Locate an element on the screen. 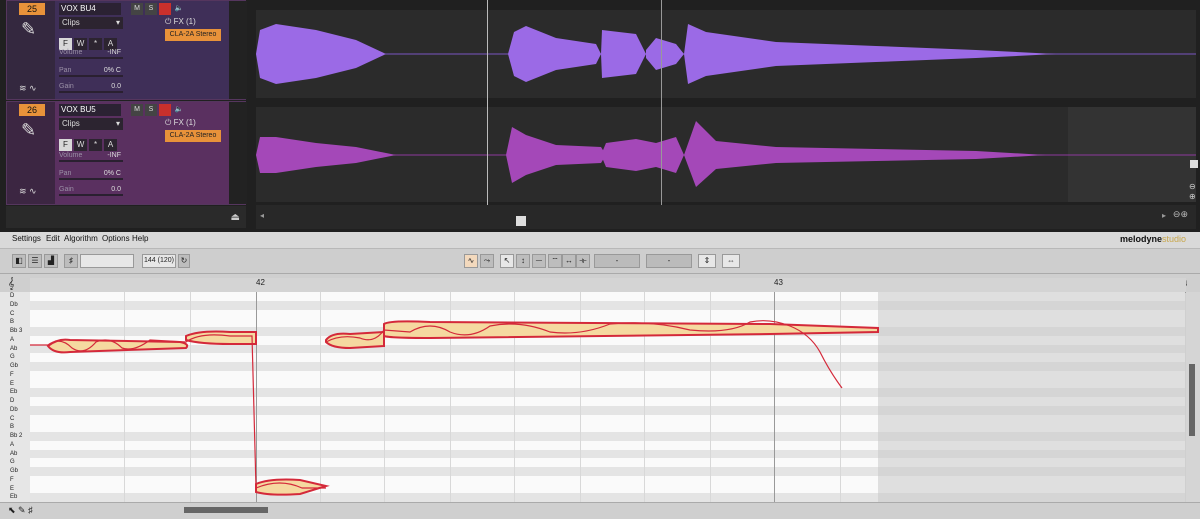 The height and width of the screenshot is (519, 1200). scroll-right-icon: ▸ is located at coordinates (1164, 215).